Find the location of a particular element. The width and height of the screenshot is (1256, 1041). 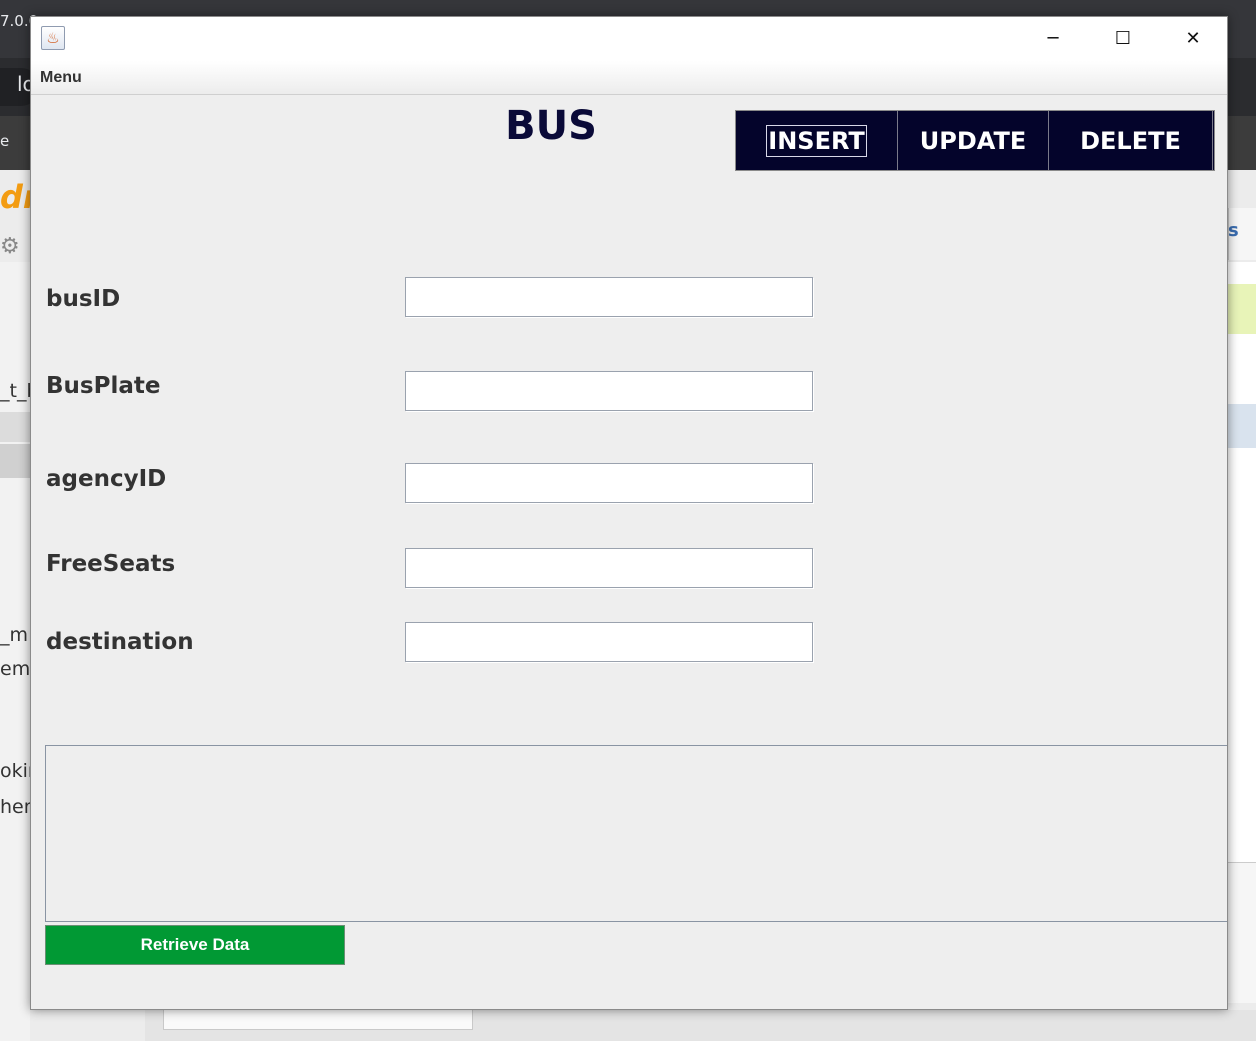

update-button: UPDATE is located at coordinates (973, 140).